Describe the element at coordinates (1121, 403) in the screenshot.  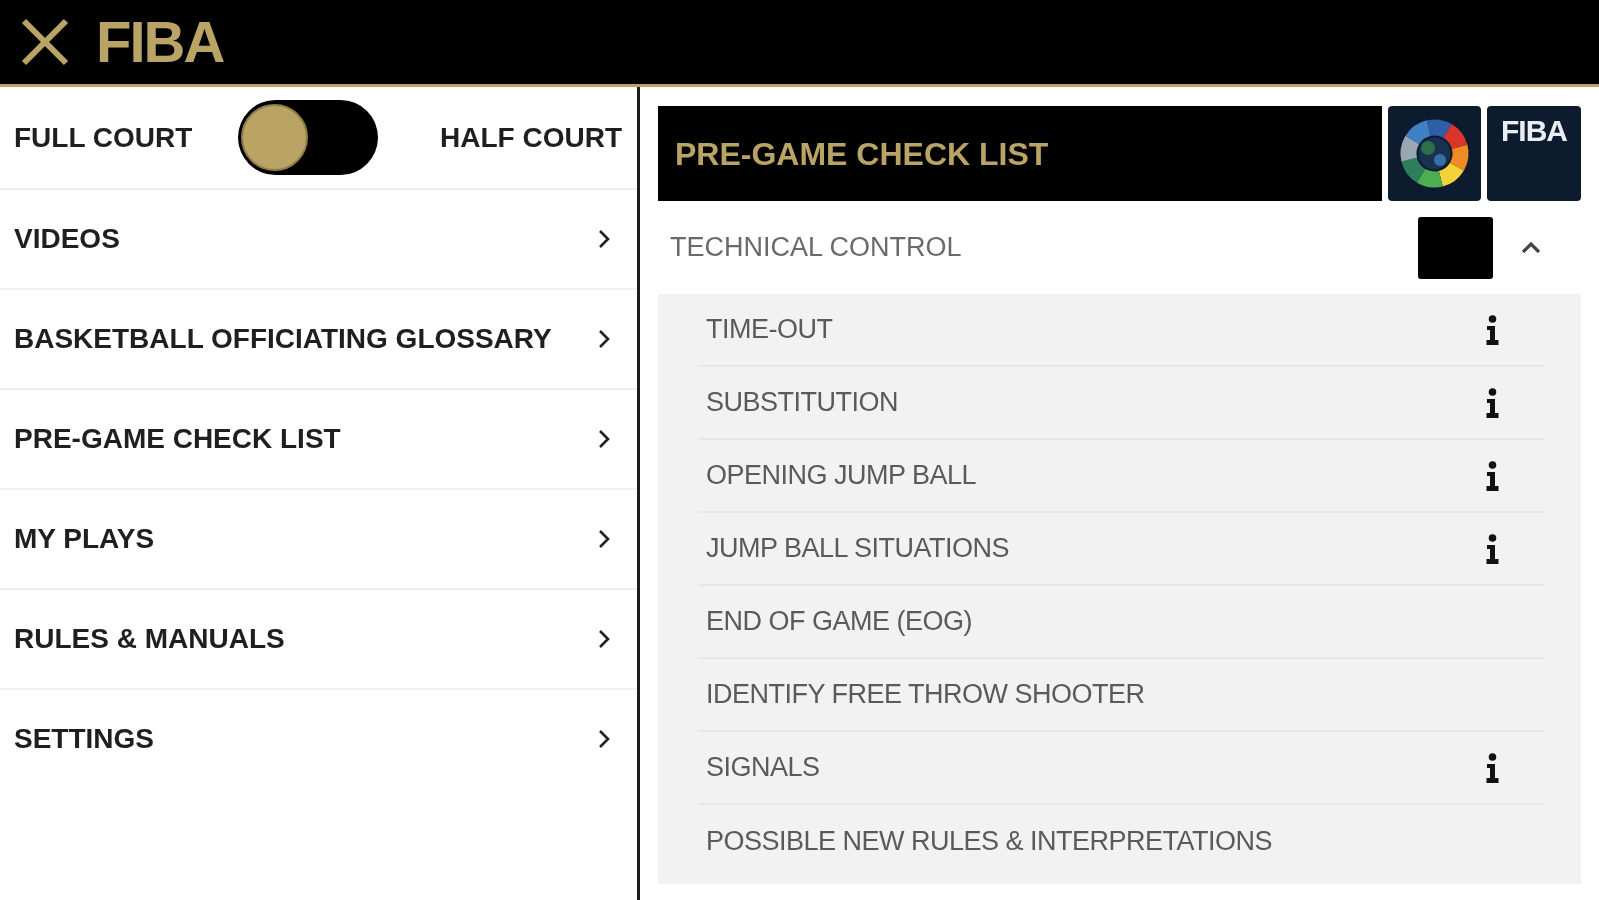
I see `checklist-item: SUBSTITUTION` at that location.